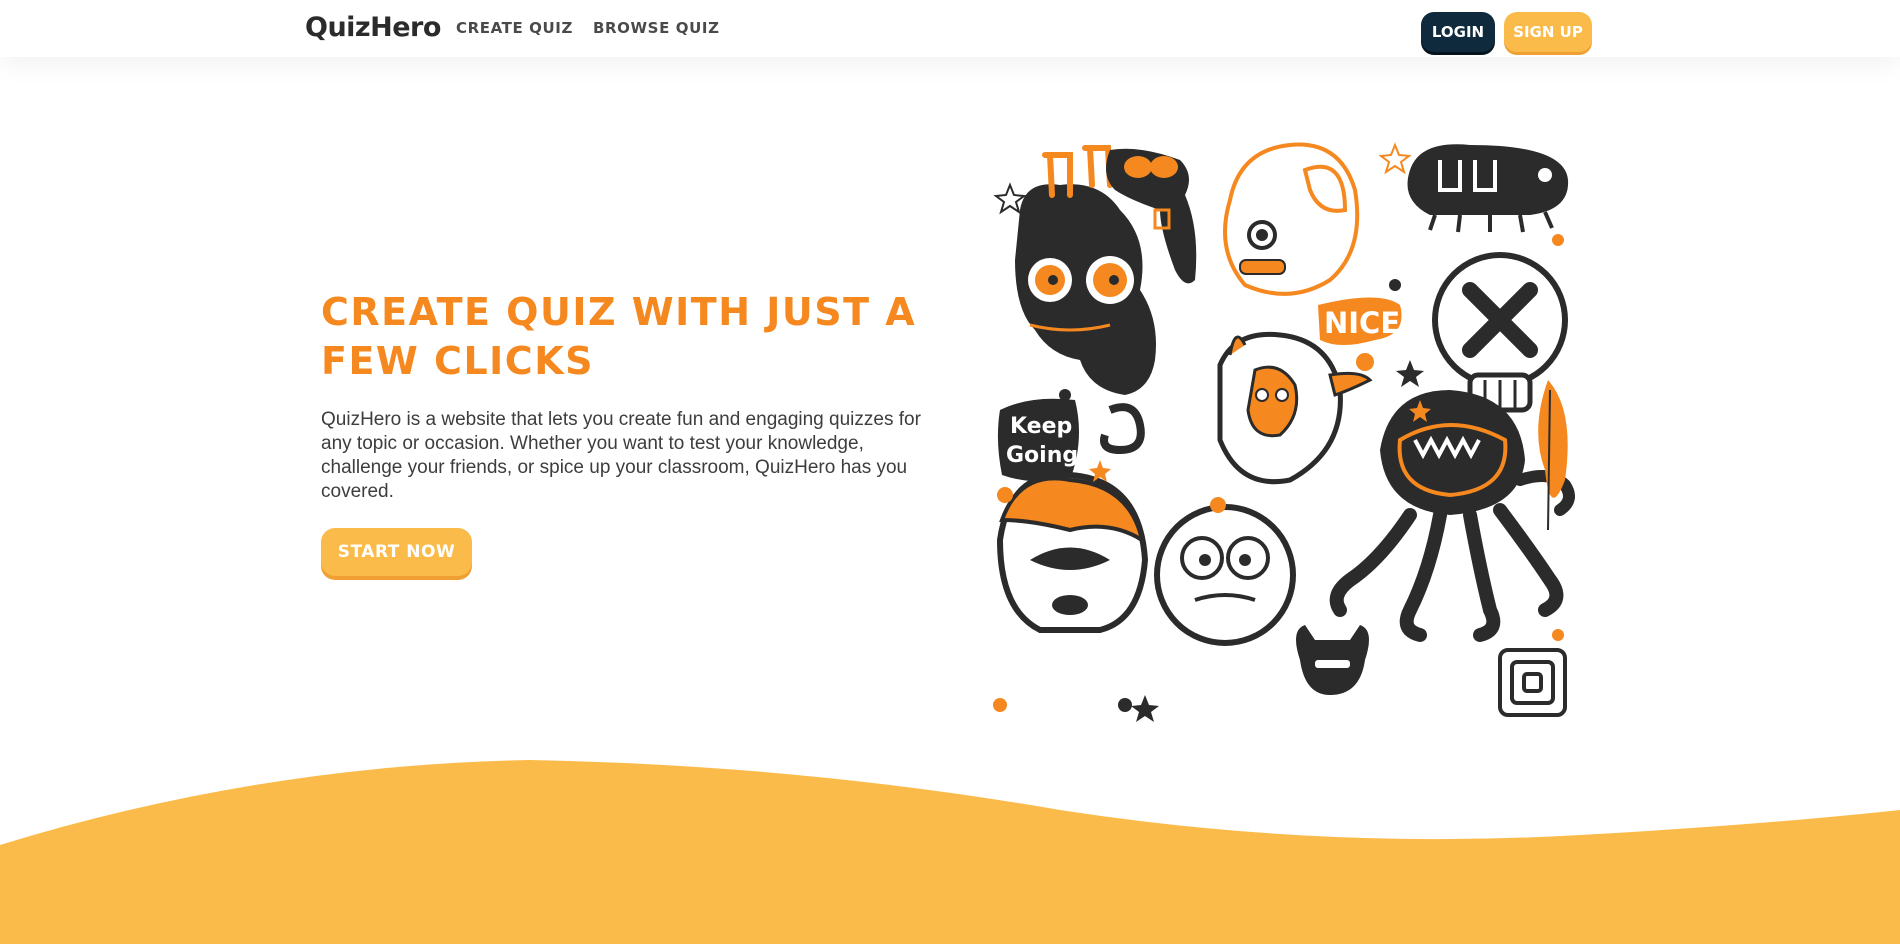 Image resolution: width=1900 pixels, height=944 pixels. Describe the element at coordinates (373, 27) in the screenshot. I see `logo: QuizHero` at that location.